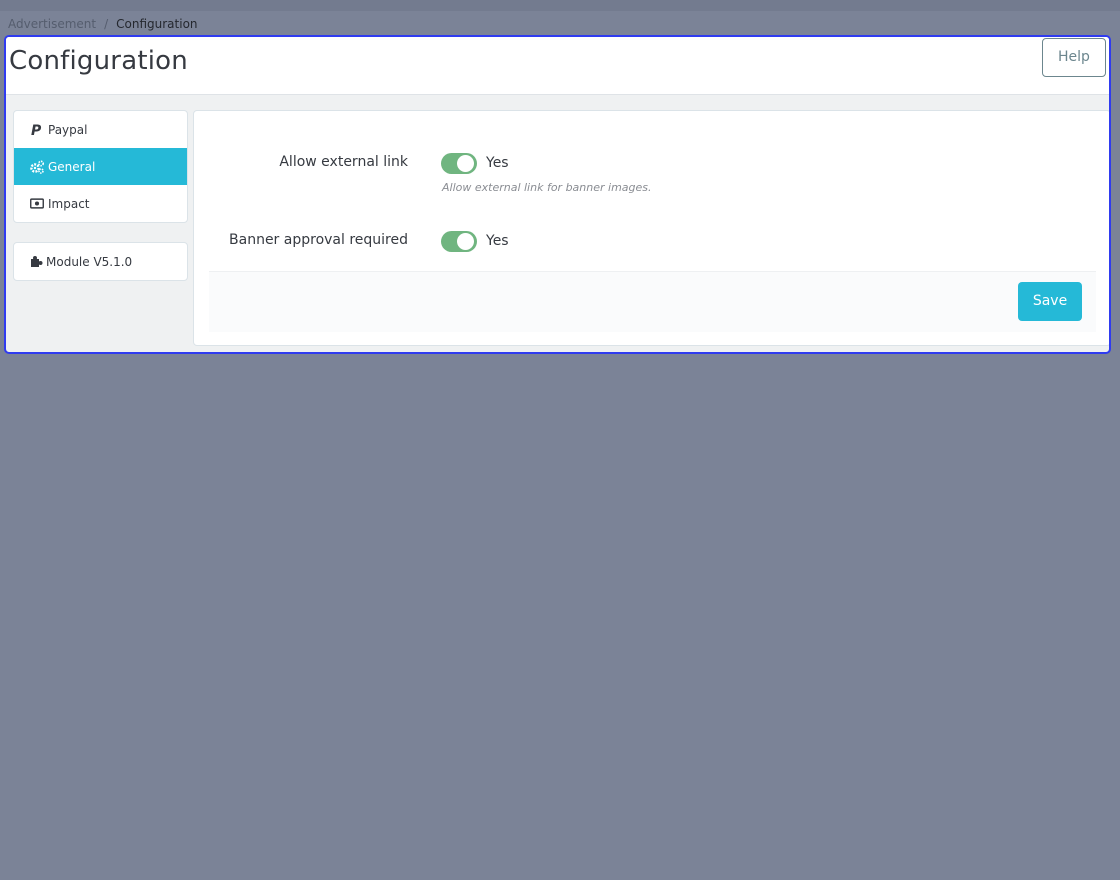 The width and height of the screenshot is (1120, 880). I want to click on sidebar-item-label: Paypal, so click(68, 129).